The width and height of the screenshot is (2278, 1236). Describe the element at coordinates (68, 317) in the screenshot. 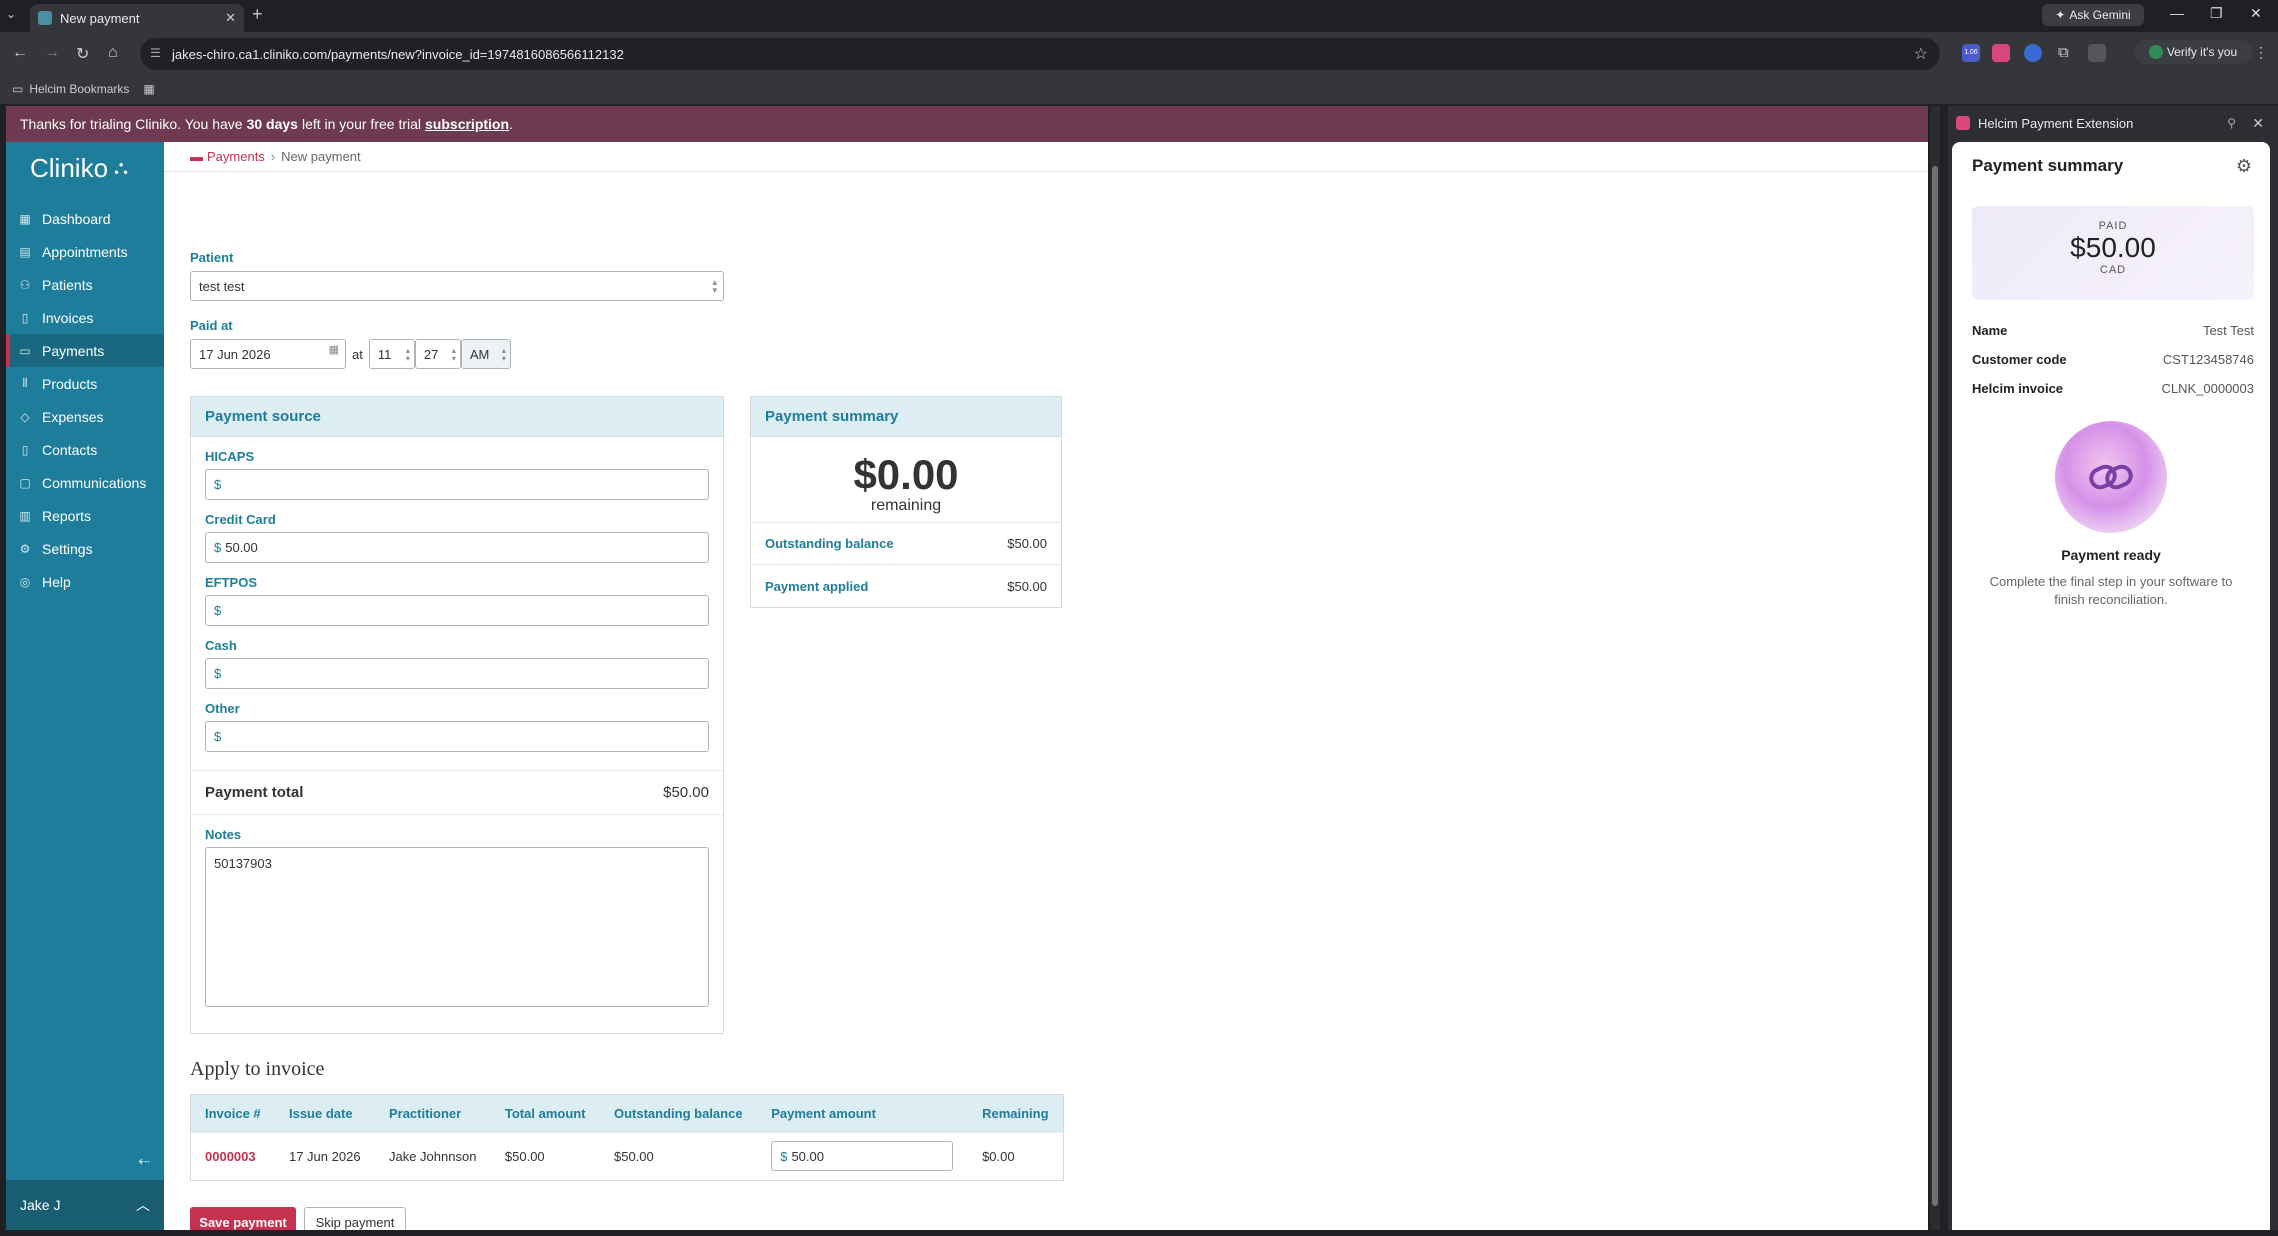

I see `sidebar-item-label: Invoices` at that location.